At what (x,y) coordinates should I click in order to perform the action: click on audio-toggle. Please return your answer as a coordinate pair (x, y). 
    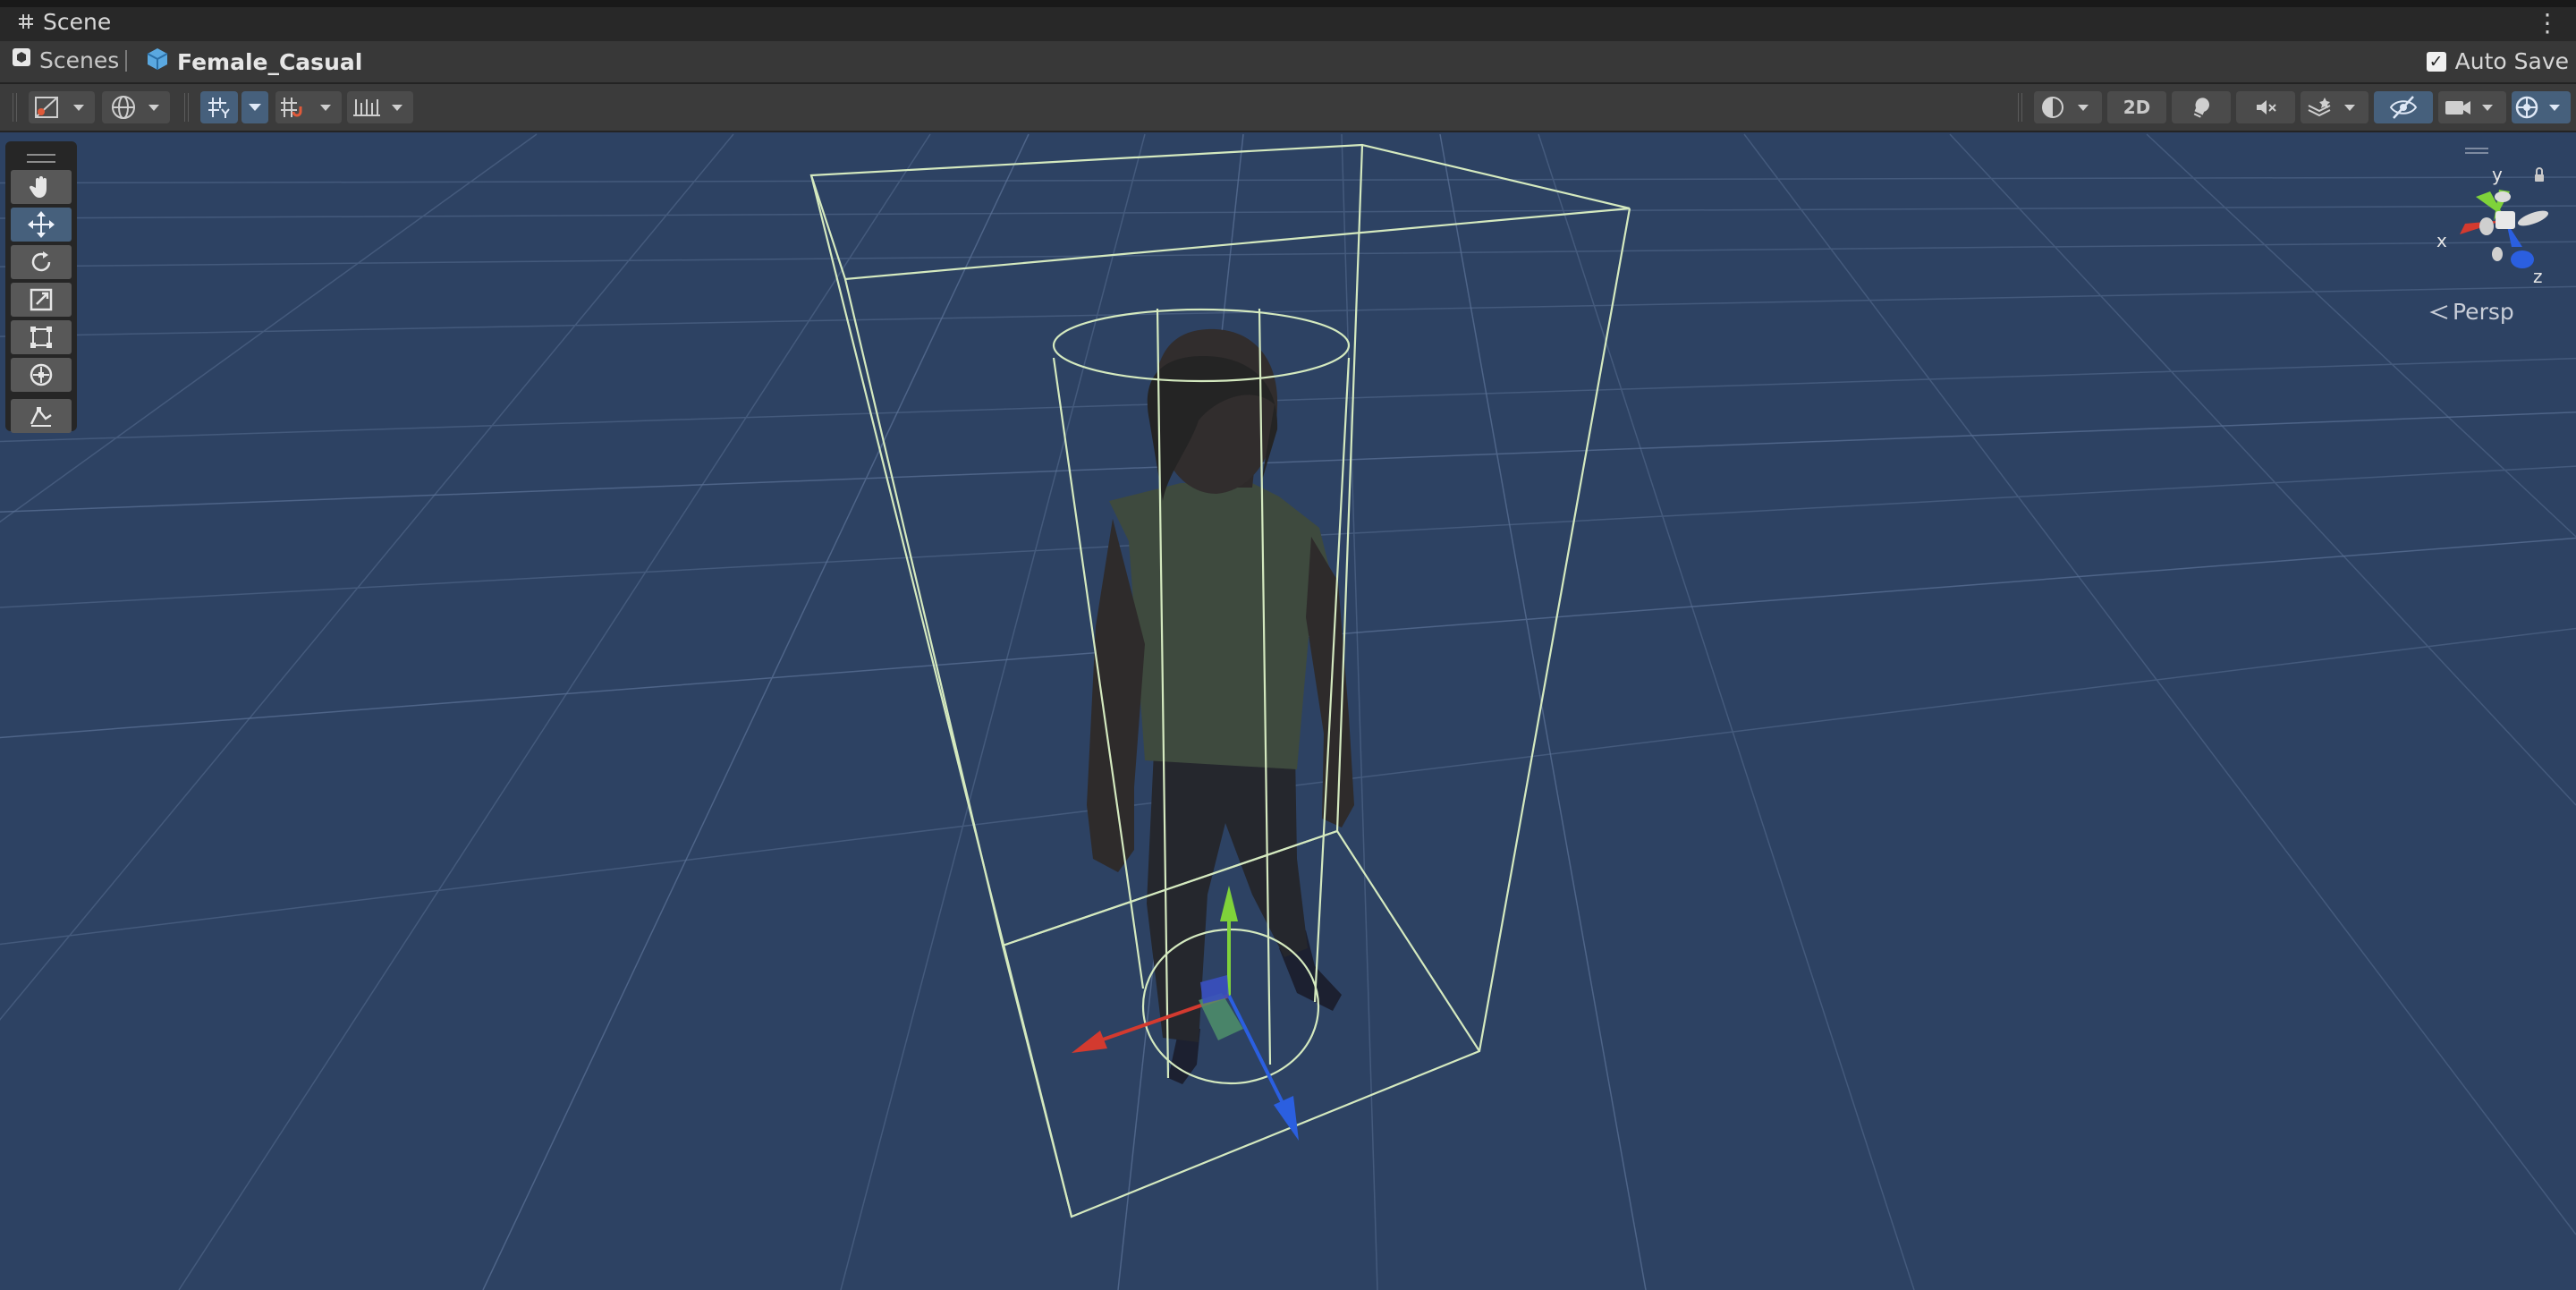
    Looking at the image, I should click on (2265, 107).